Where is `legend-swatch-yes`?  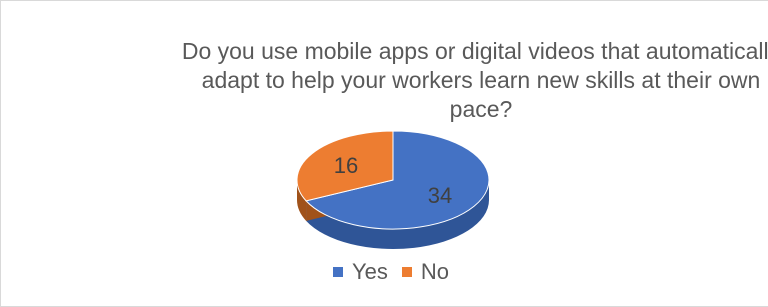 legend-swatch-yes is located at coordinates (338, 272).